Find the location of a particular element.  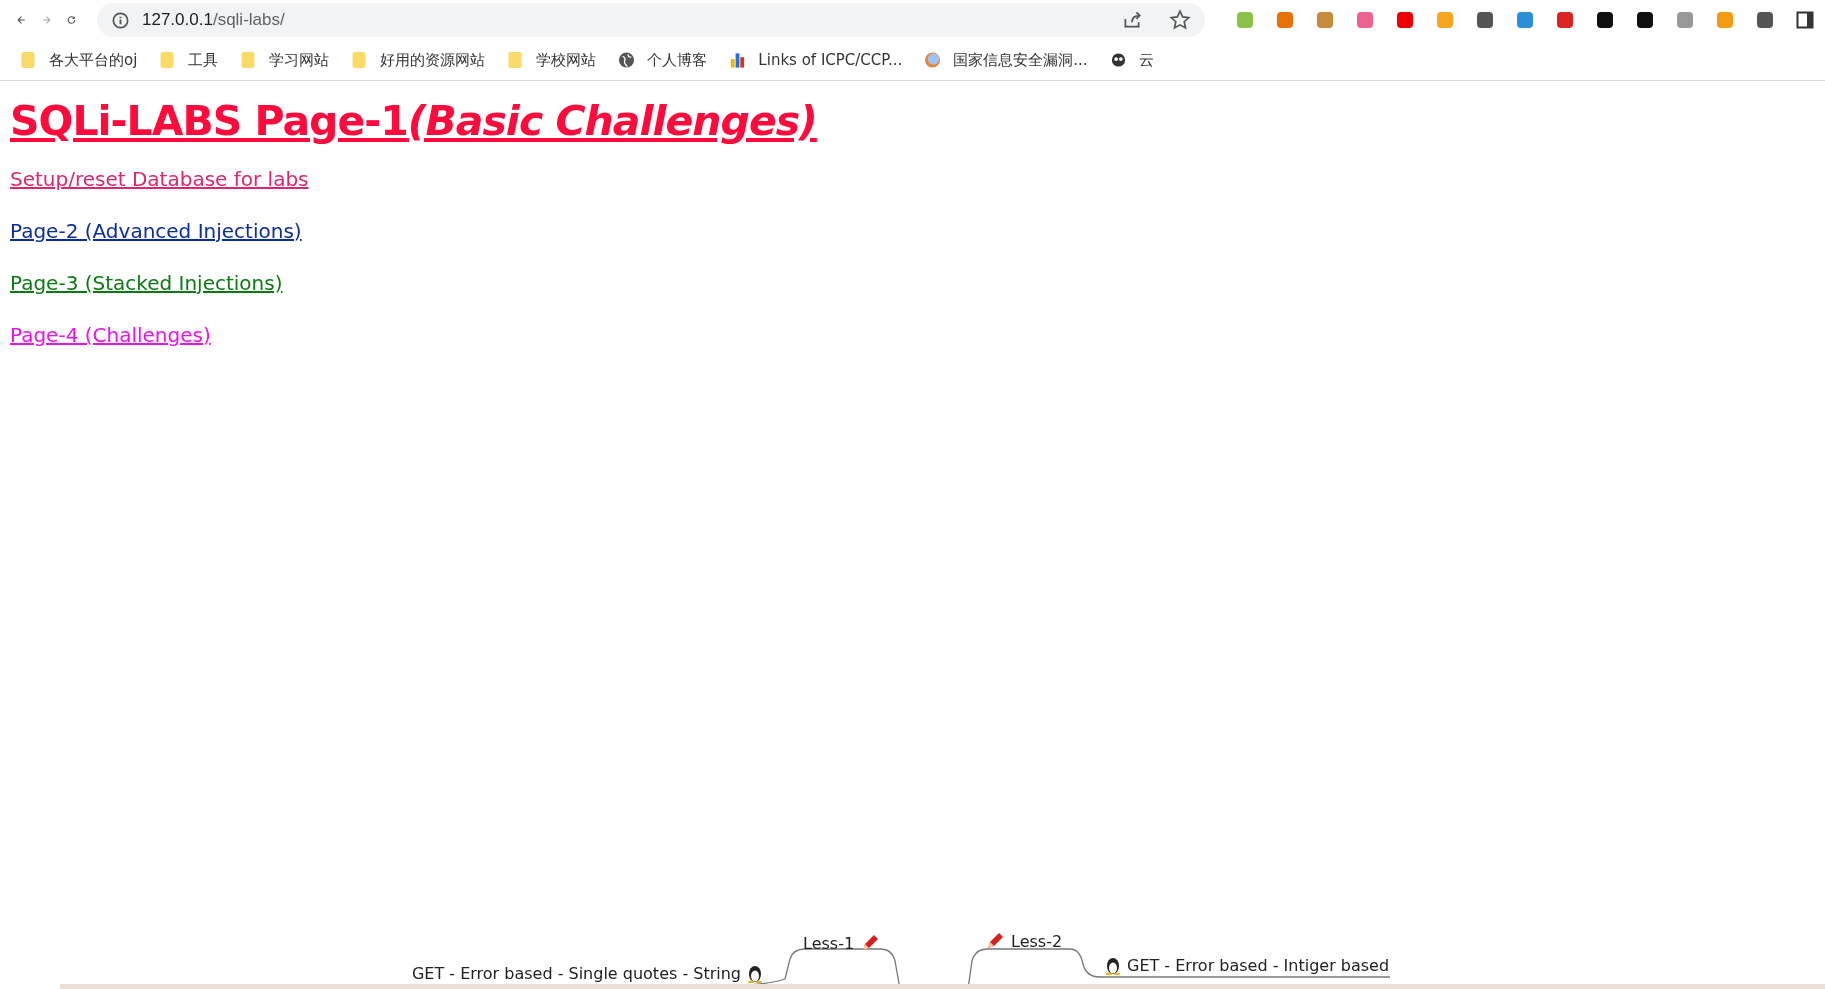

page-link: Page-4 (Challenges) is located at coordinates (110, 335).